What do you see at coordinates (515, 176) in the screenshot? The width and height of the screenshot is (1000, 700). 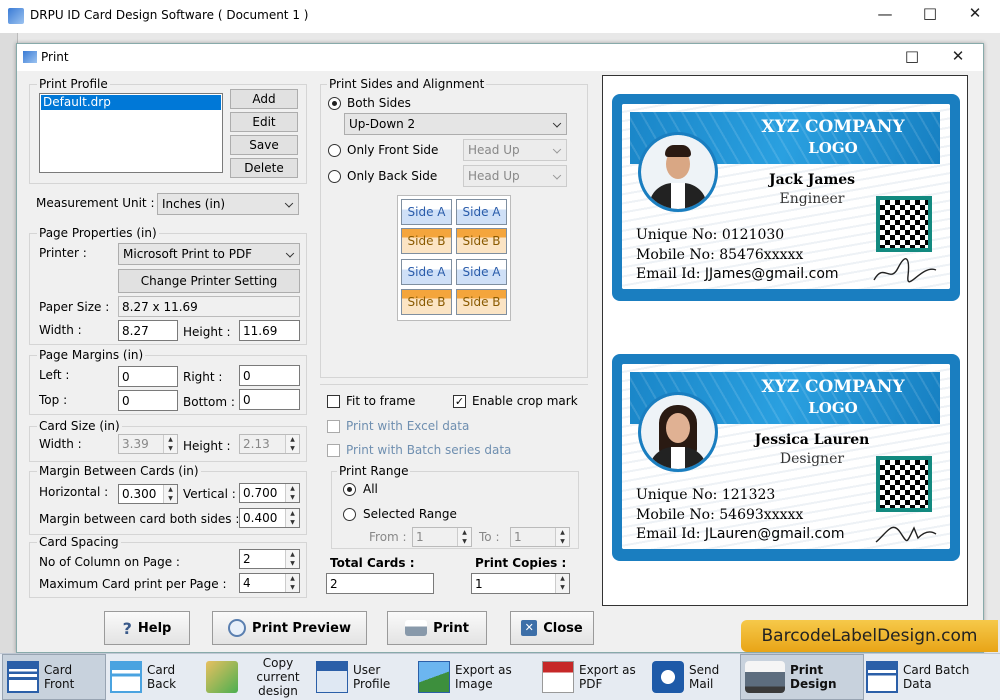 I see `back-mode-select: Head Up` at bounding box center [515, 176].